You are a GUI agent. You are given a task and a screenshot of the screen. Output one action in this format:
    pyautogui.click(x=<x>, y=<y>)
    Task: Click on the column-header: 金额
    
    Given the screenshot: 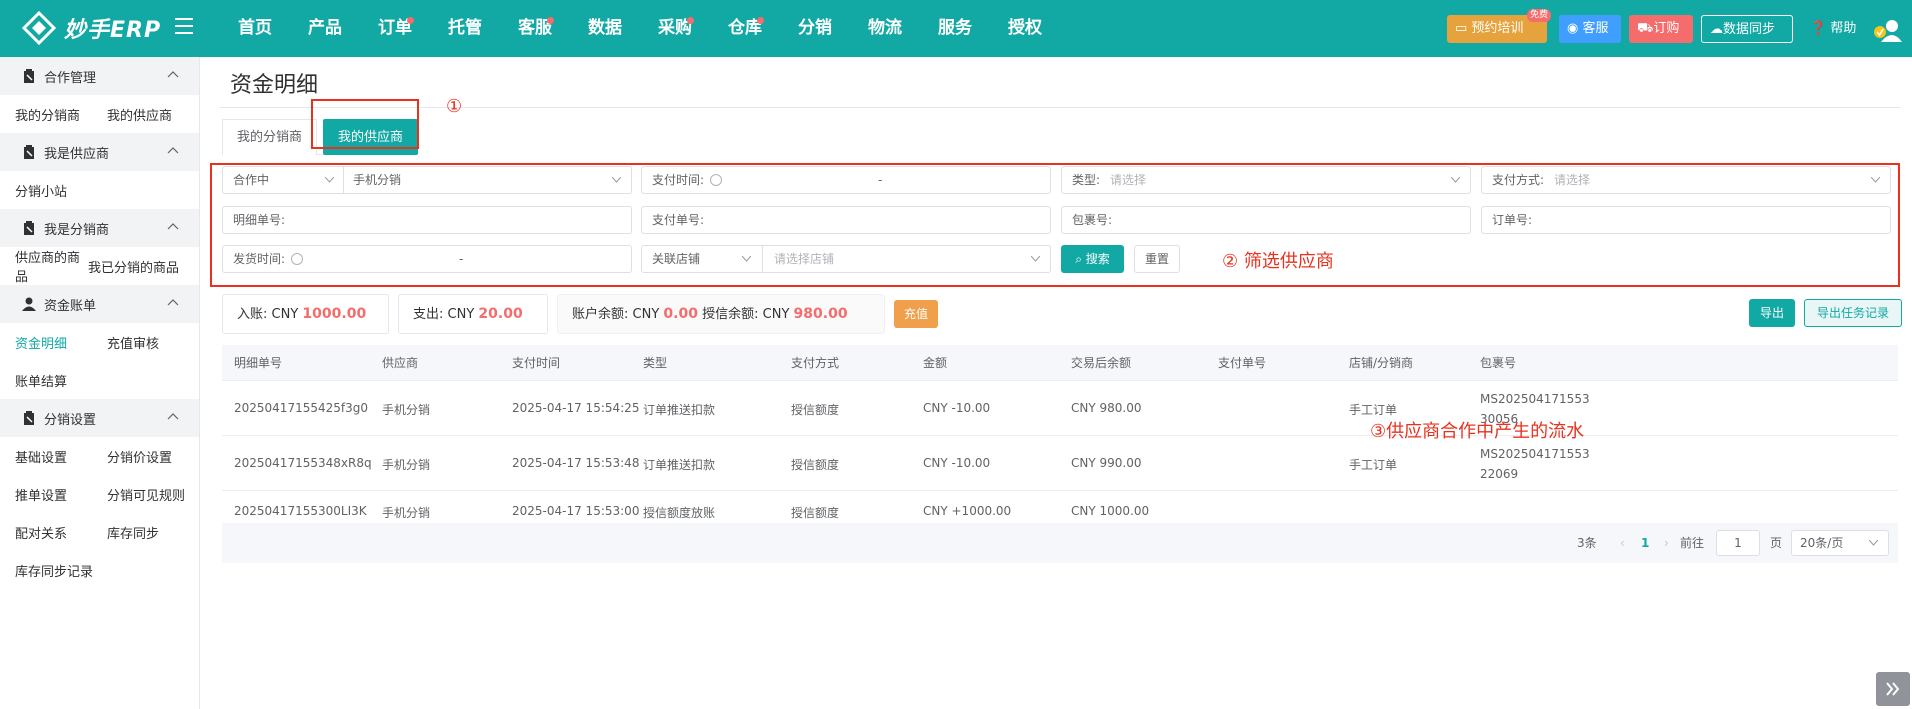 What is the action you would take?
    pyautogui.click(x=935, y=363)
    